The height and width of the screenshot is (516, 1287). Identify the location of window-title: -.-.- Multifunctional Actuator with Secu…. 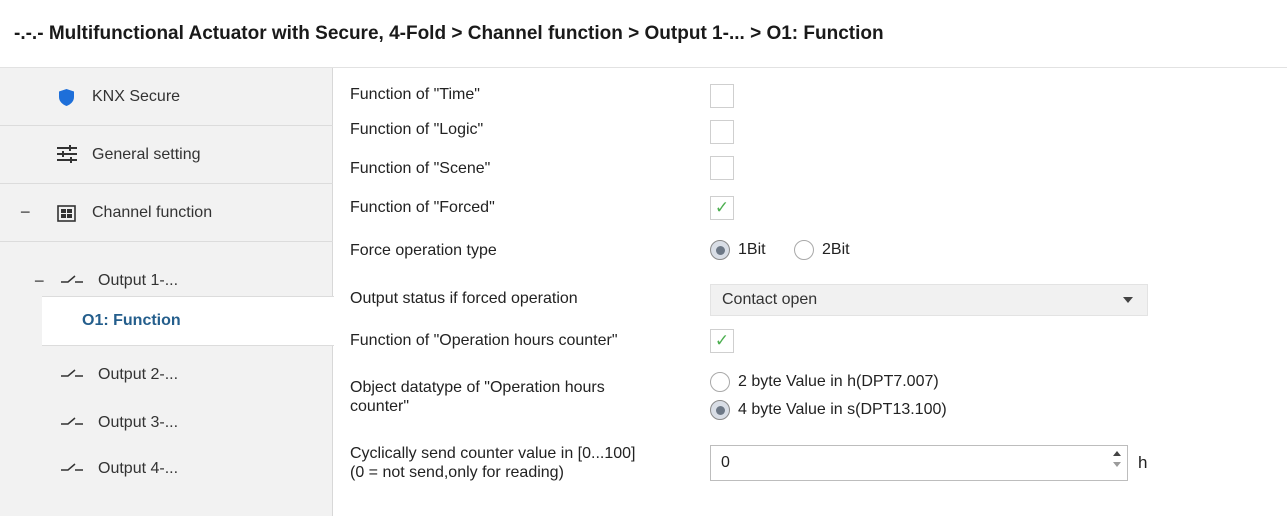
(643, 34).